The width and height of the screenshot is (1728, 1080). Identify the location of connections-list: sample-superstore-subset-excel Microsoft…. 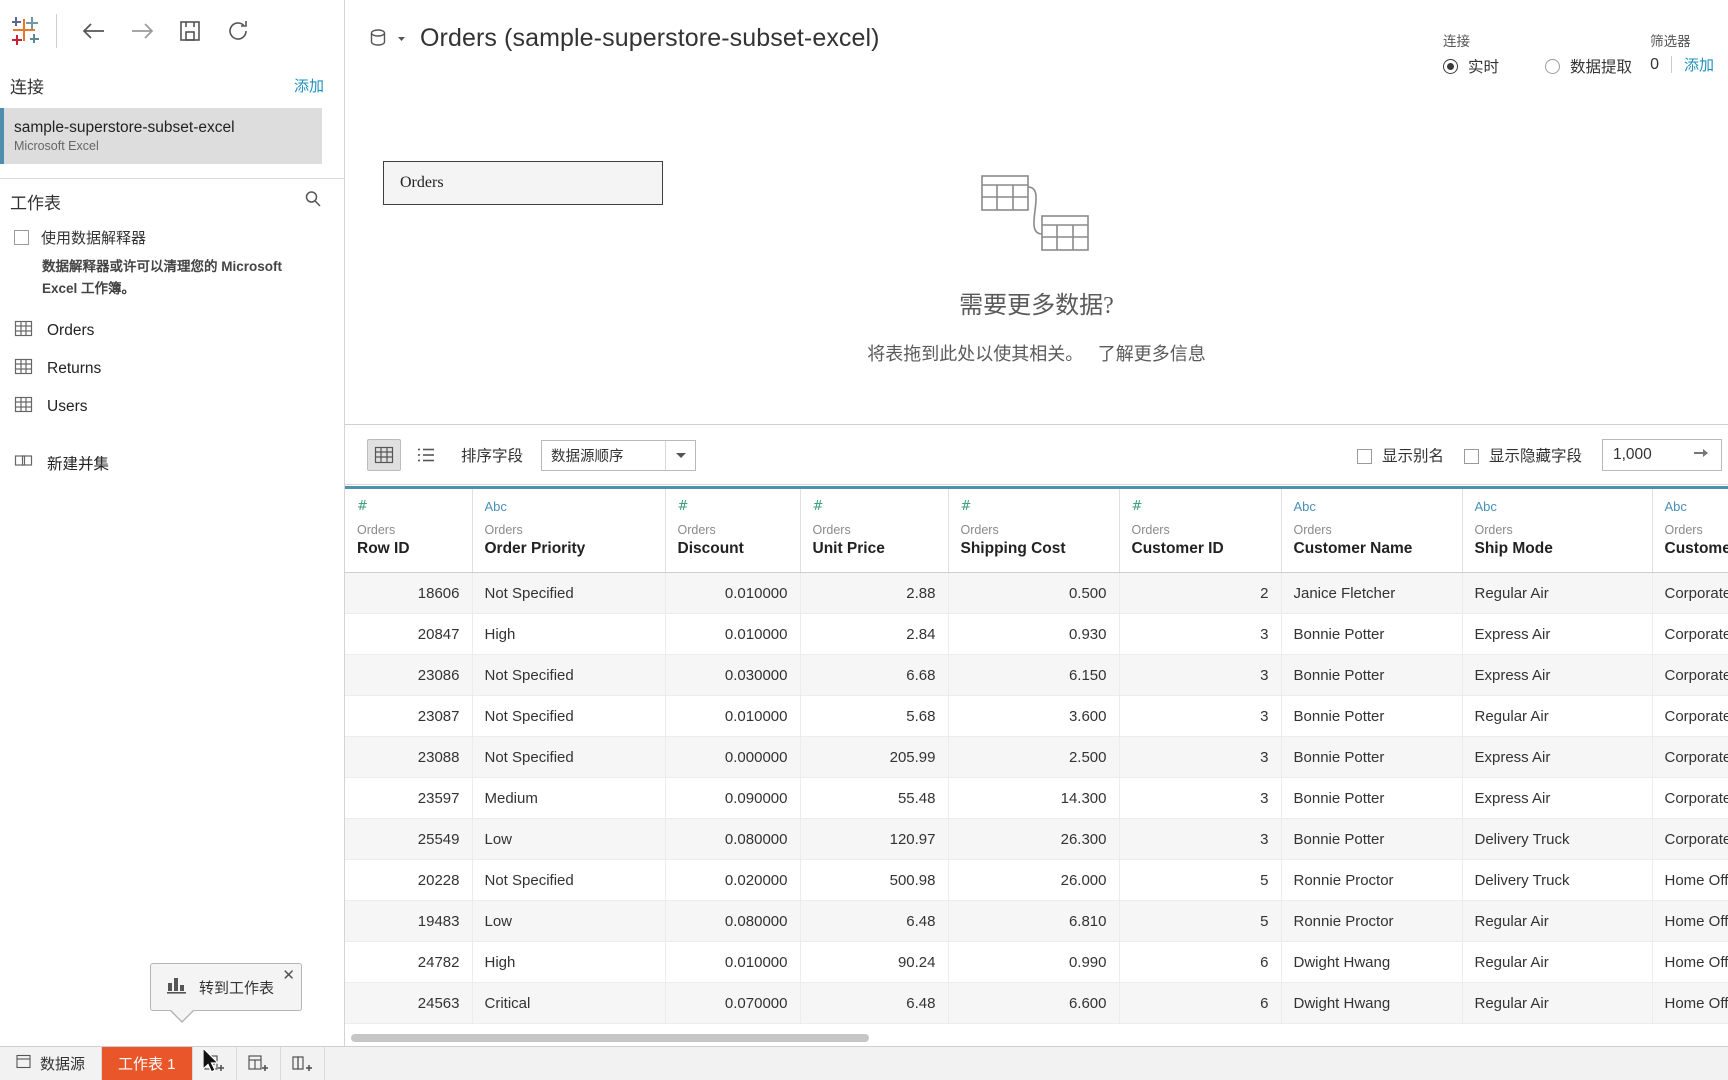
(172, 136).